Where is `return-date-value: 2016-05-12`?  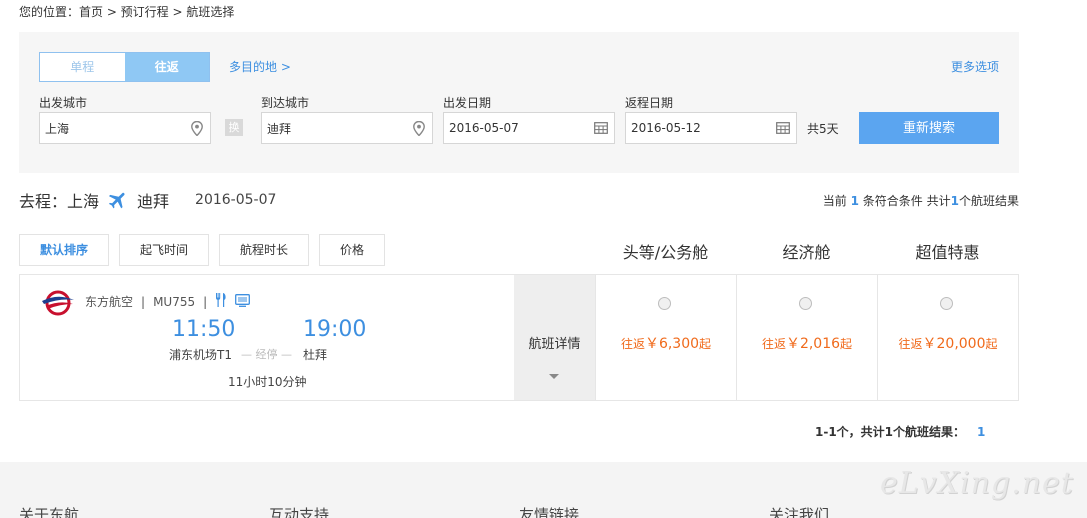
return-date-value: 2016-05-12 is located at coordinates (666, 128).